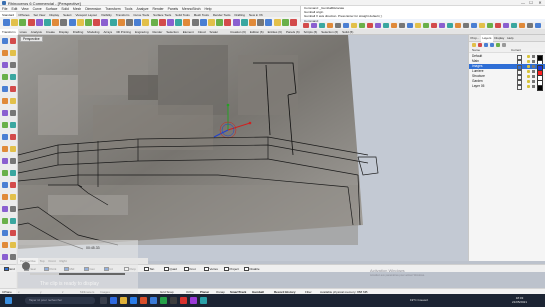 The width and height of the screenshot is (545, 307). Describe the element at coordinates (5, 233) in the screenshot. I see `array-icon` at that location.